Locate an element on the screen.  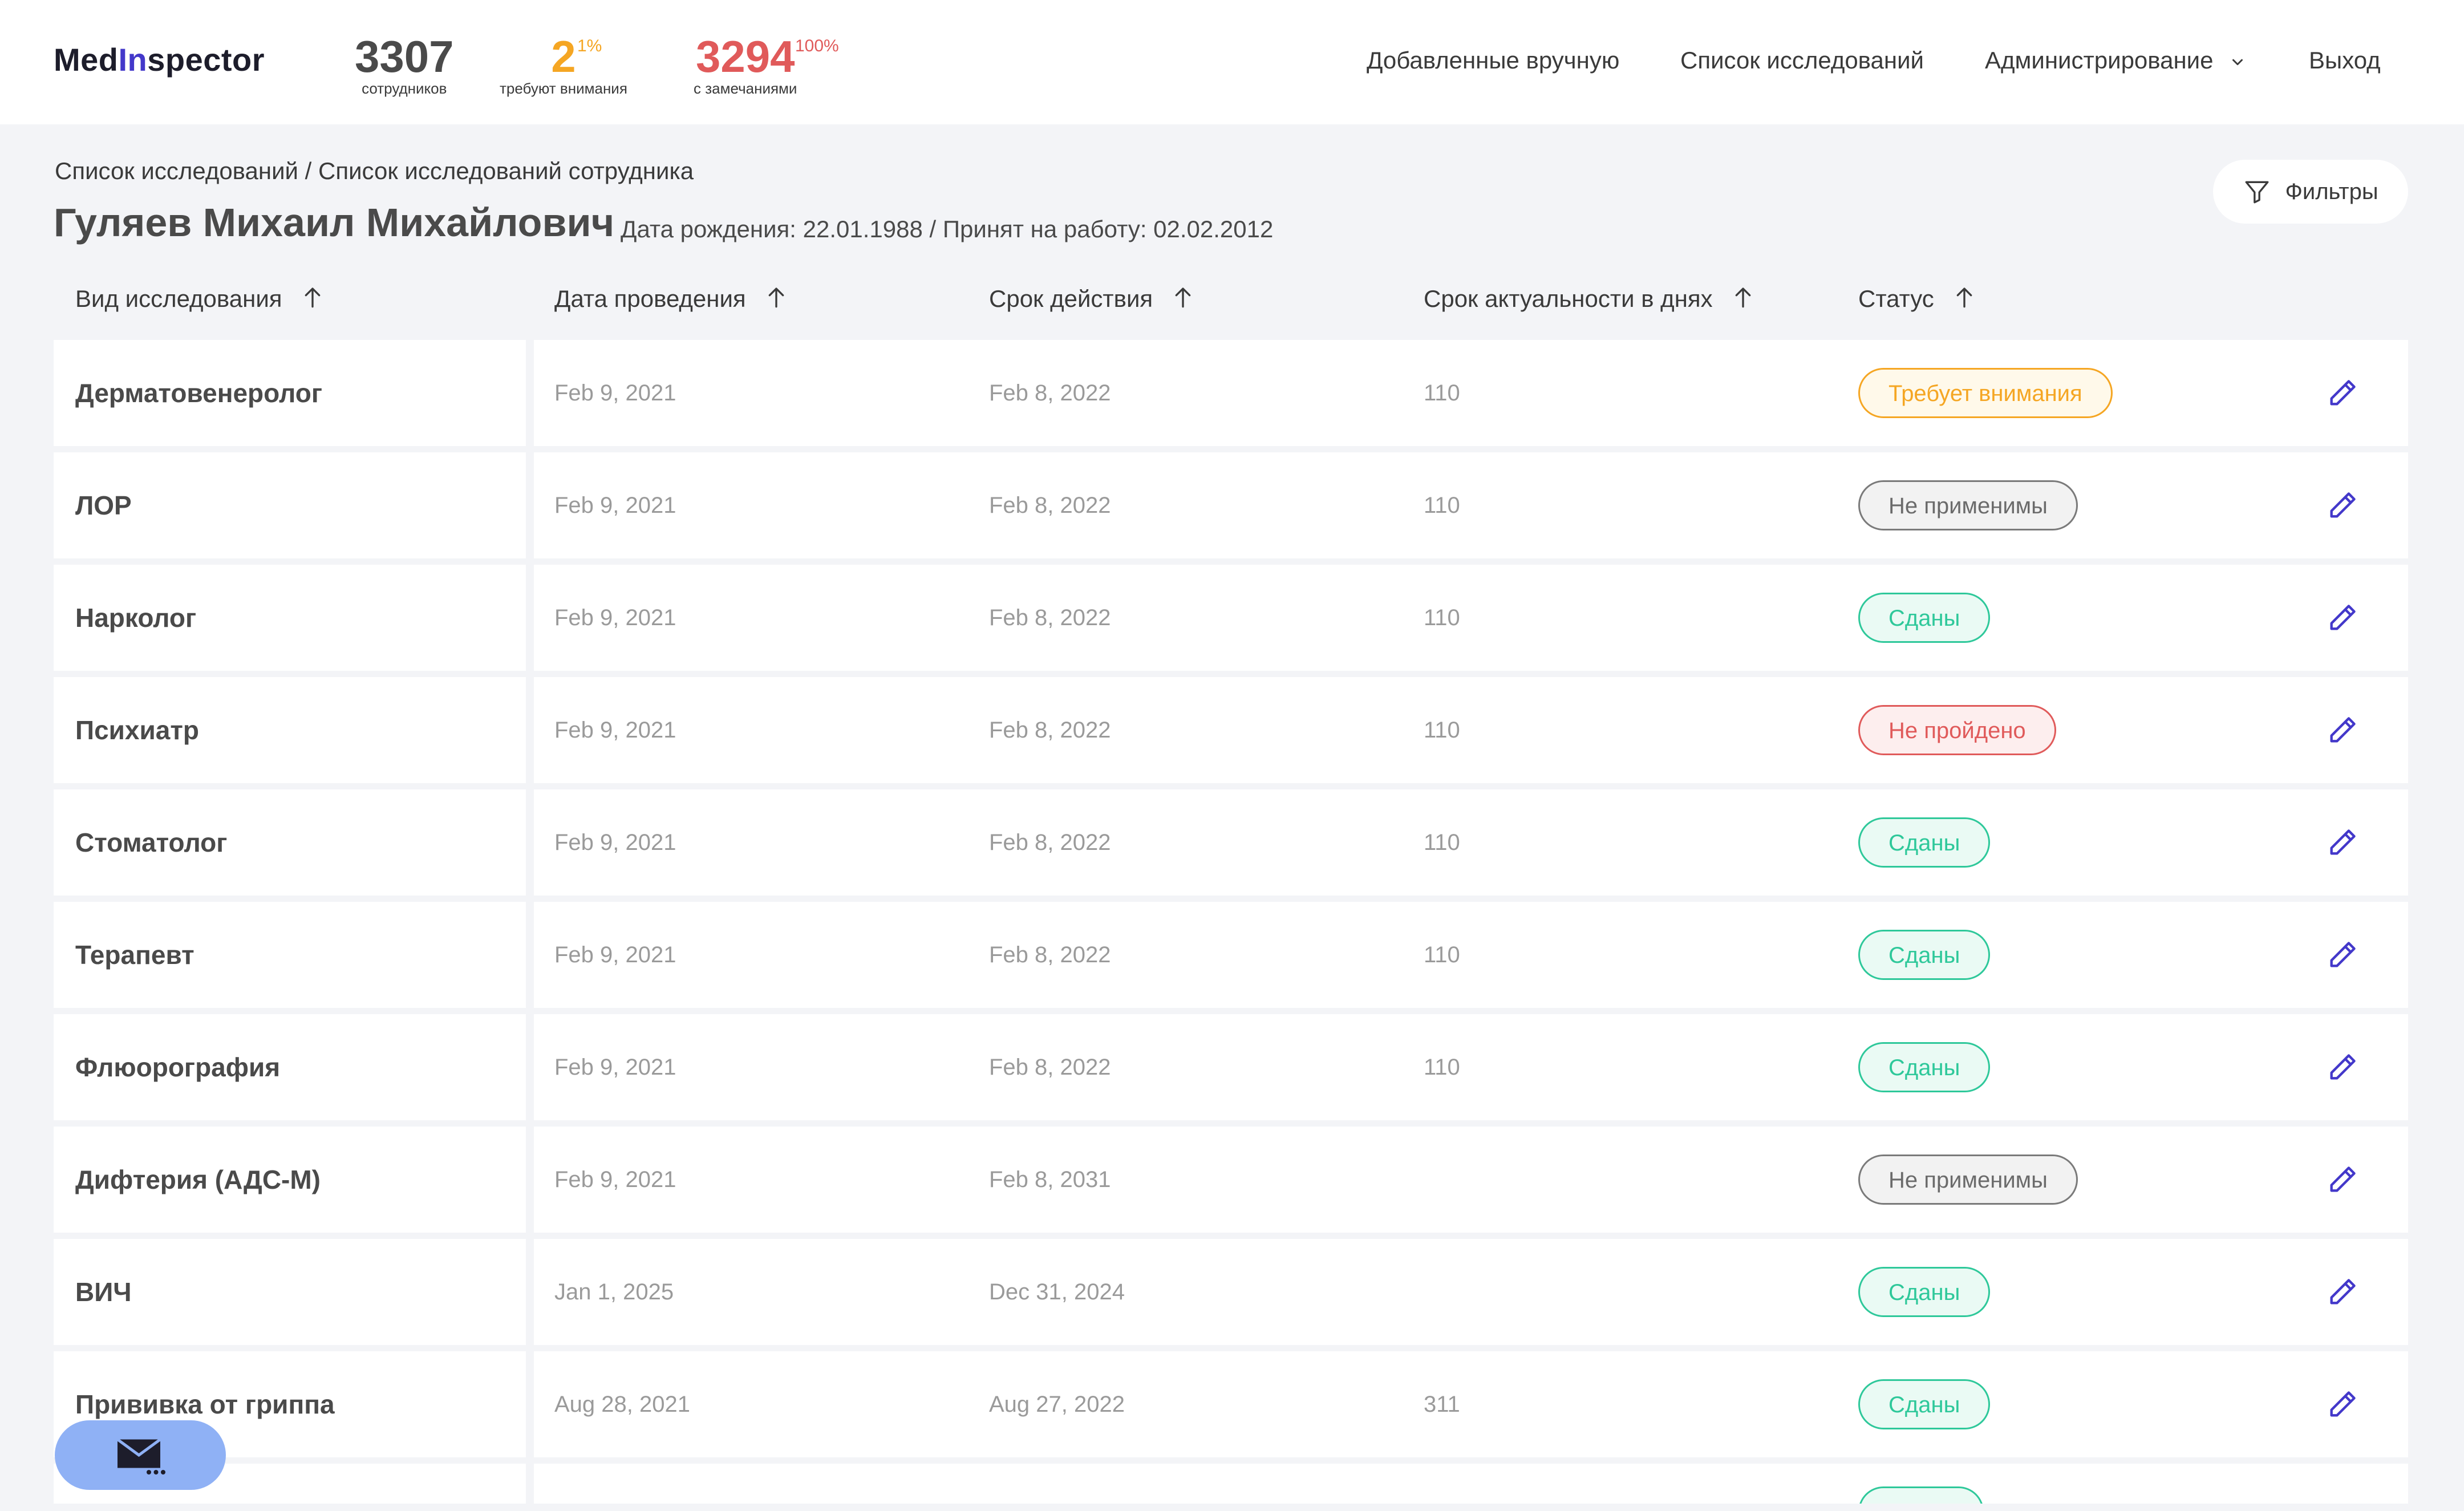
stat-employees-value: 3307 is located at coordinates (405, 57).